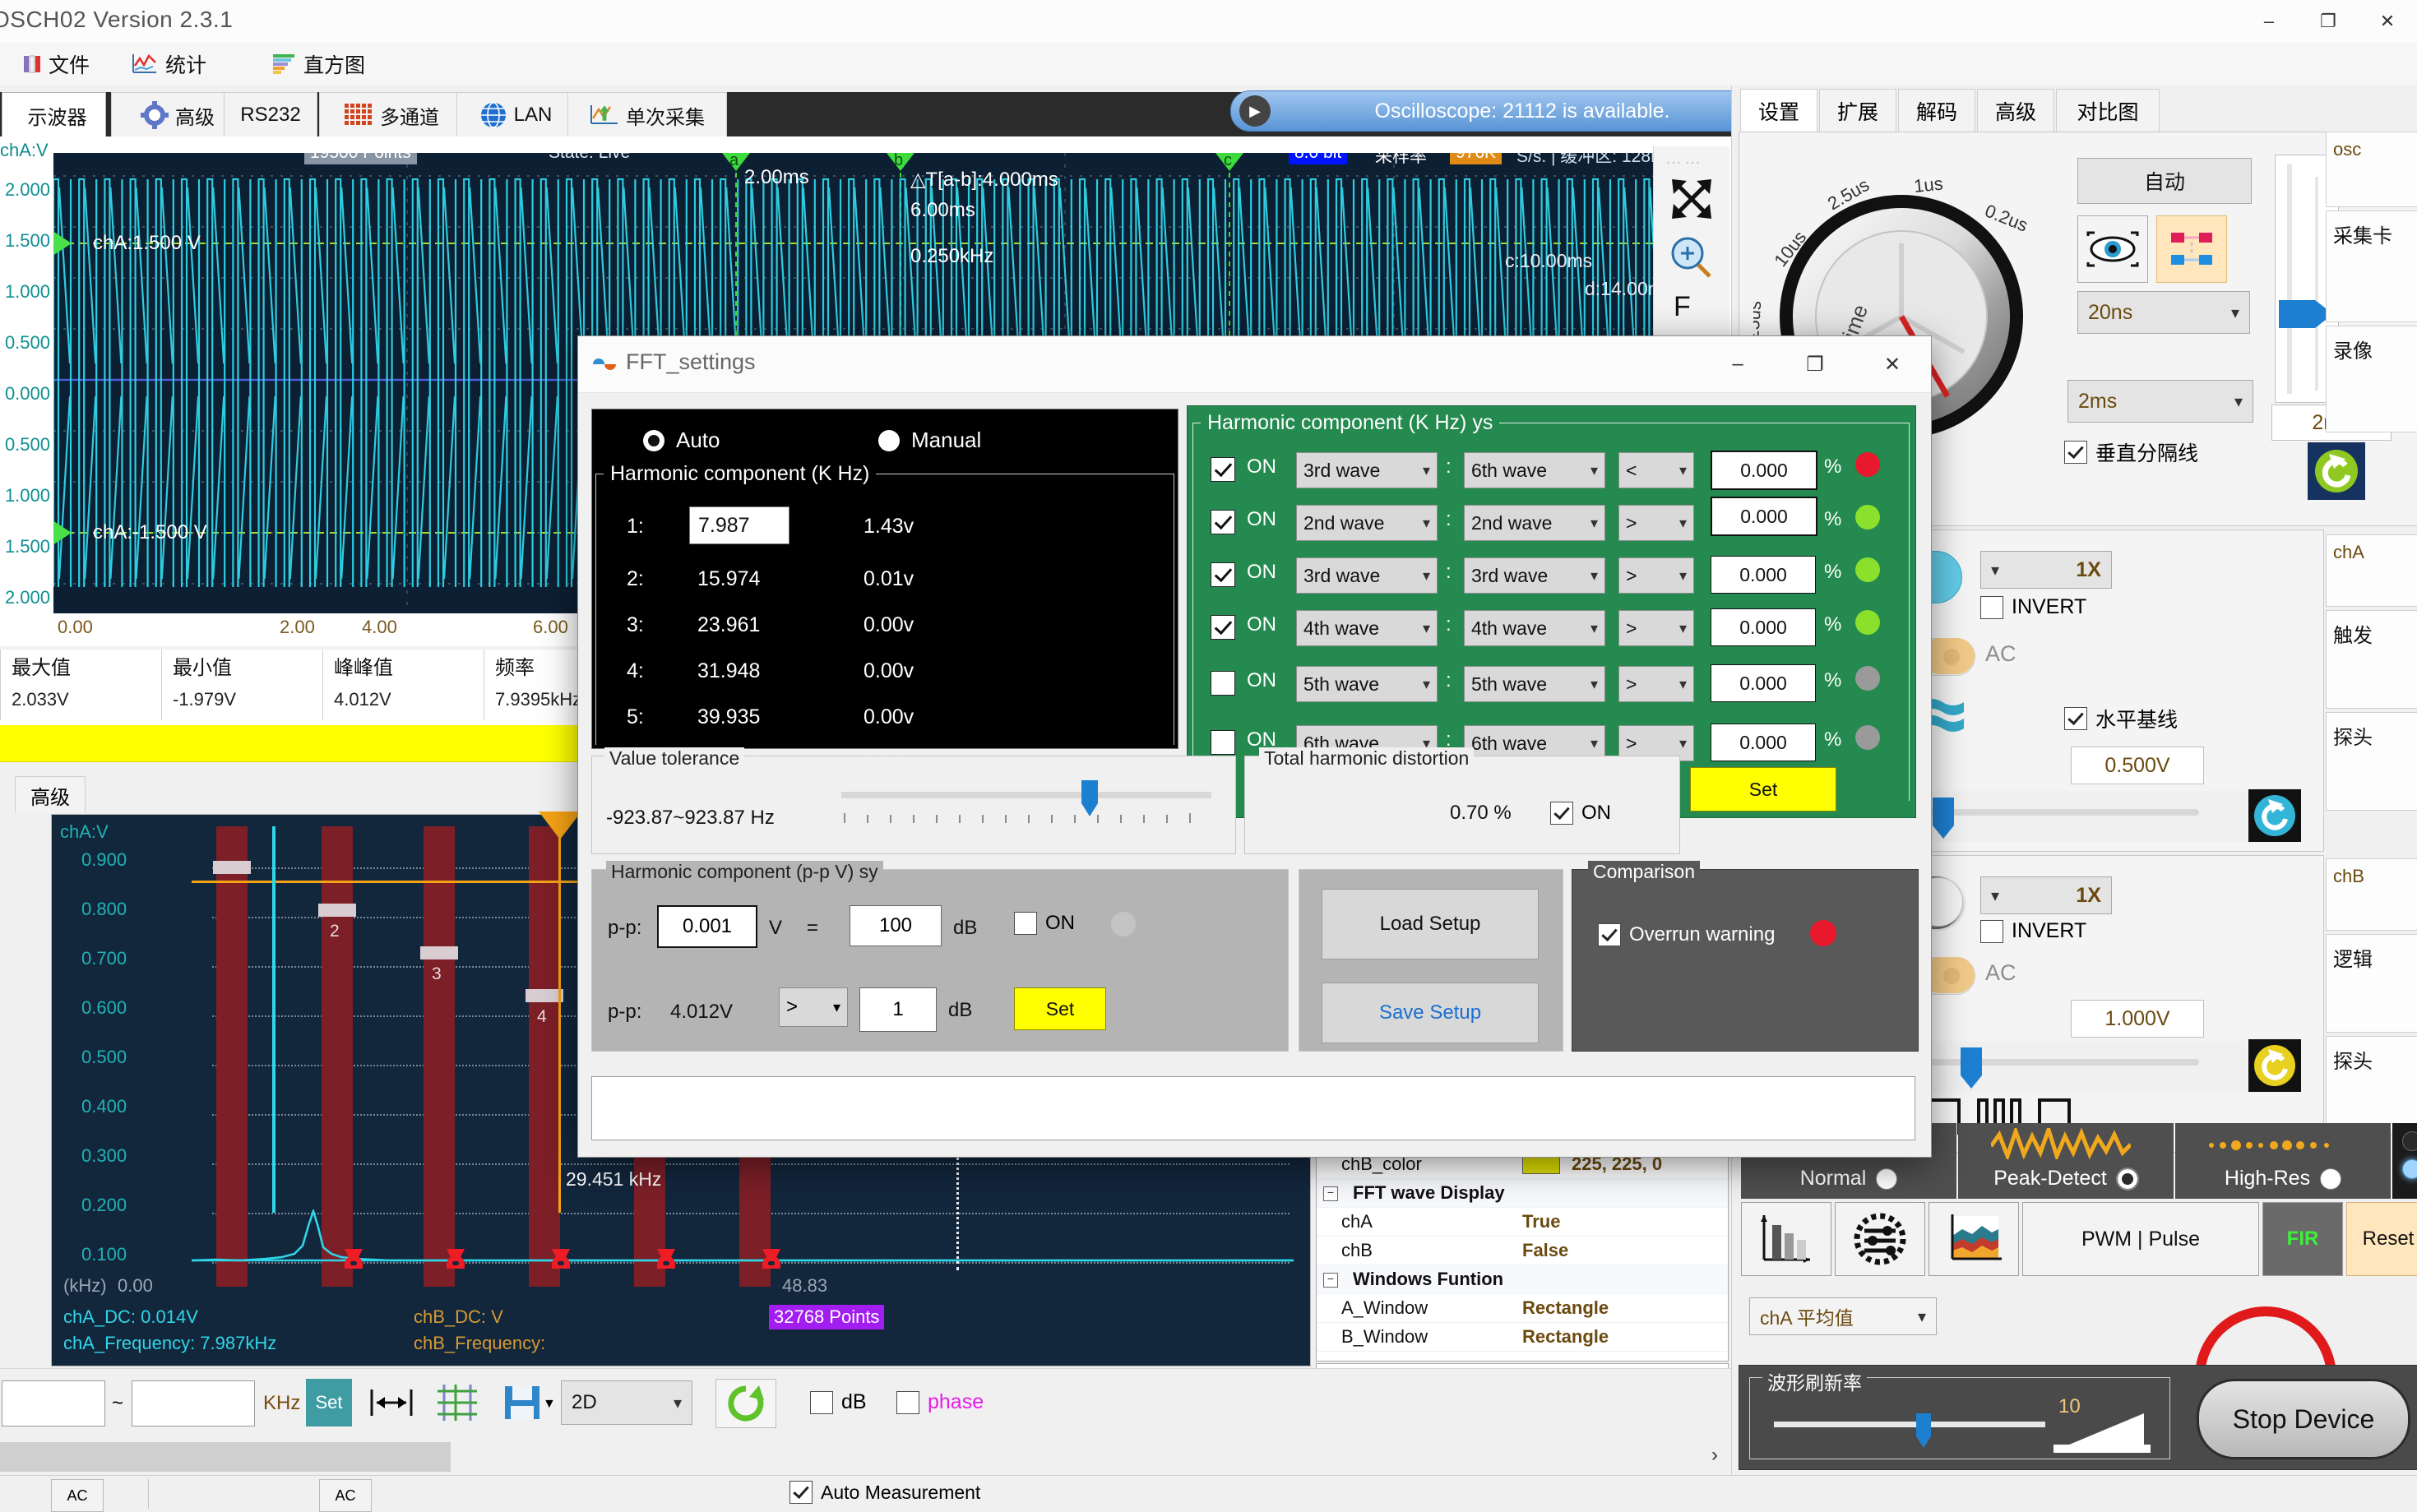  Describe the element at coordinates (169, 64) in the screenshot. I see `menu-item-statistics: 统计` at that location.